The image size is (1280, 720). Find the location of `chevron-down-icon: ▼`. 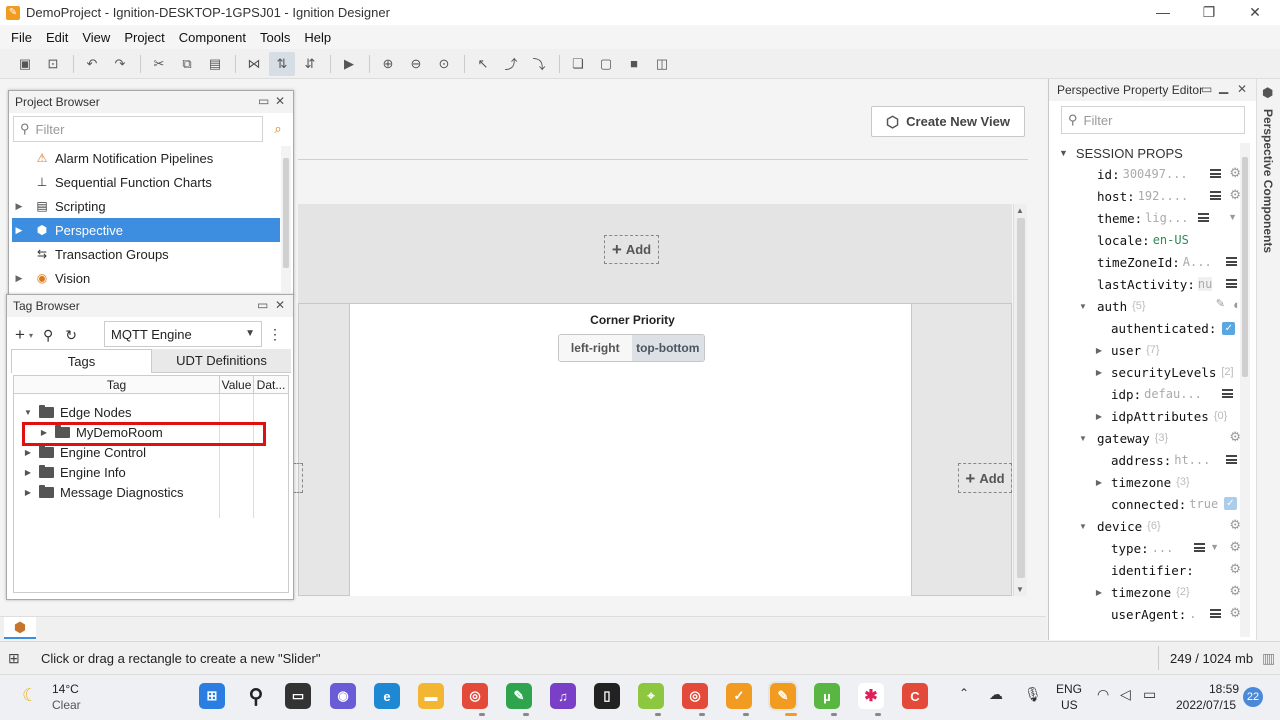

chevron-down-icon: ▼ is located at coordinates (1214, 547).